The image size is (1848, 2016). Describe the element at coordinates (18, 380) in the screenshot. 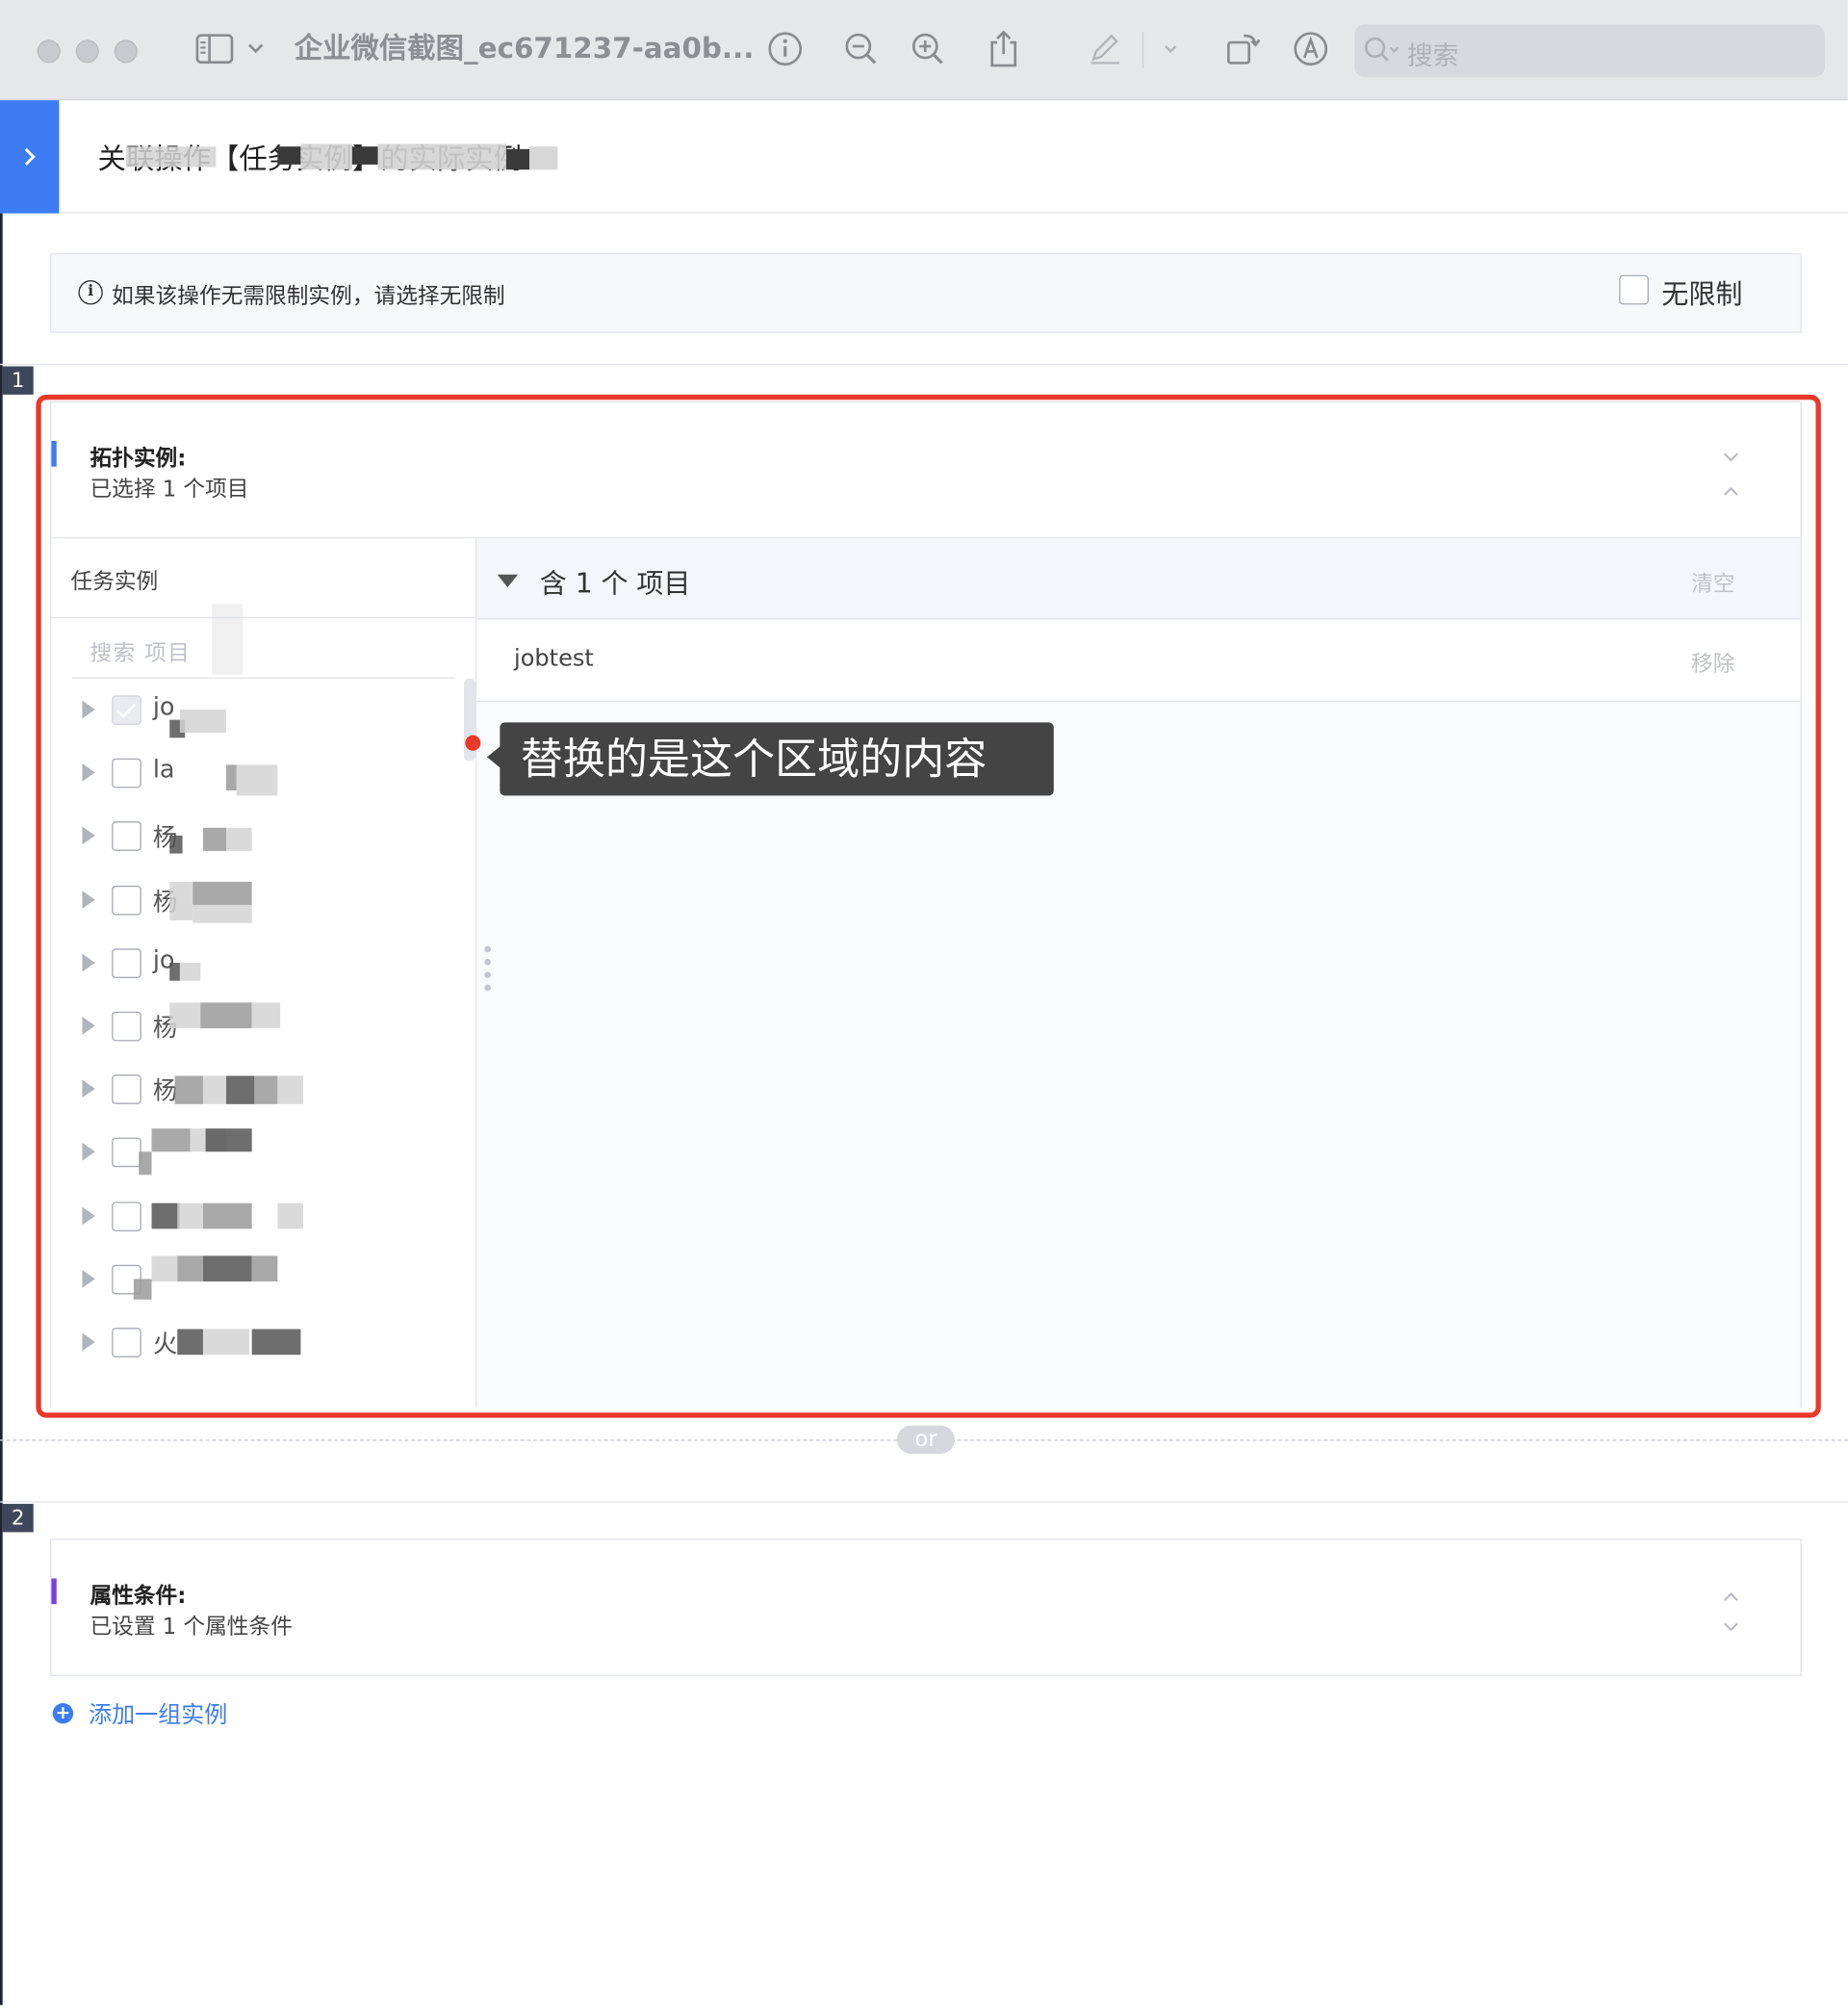

I see `group-index-badge: 1` at that location.